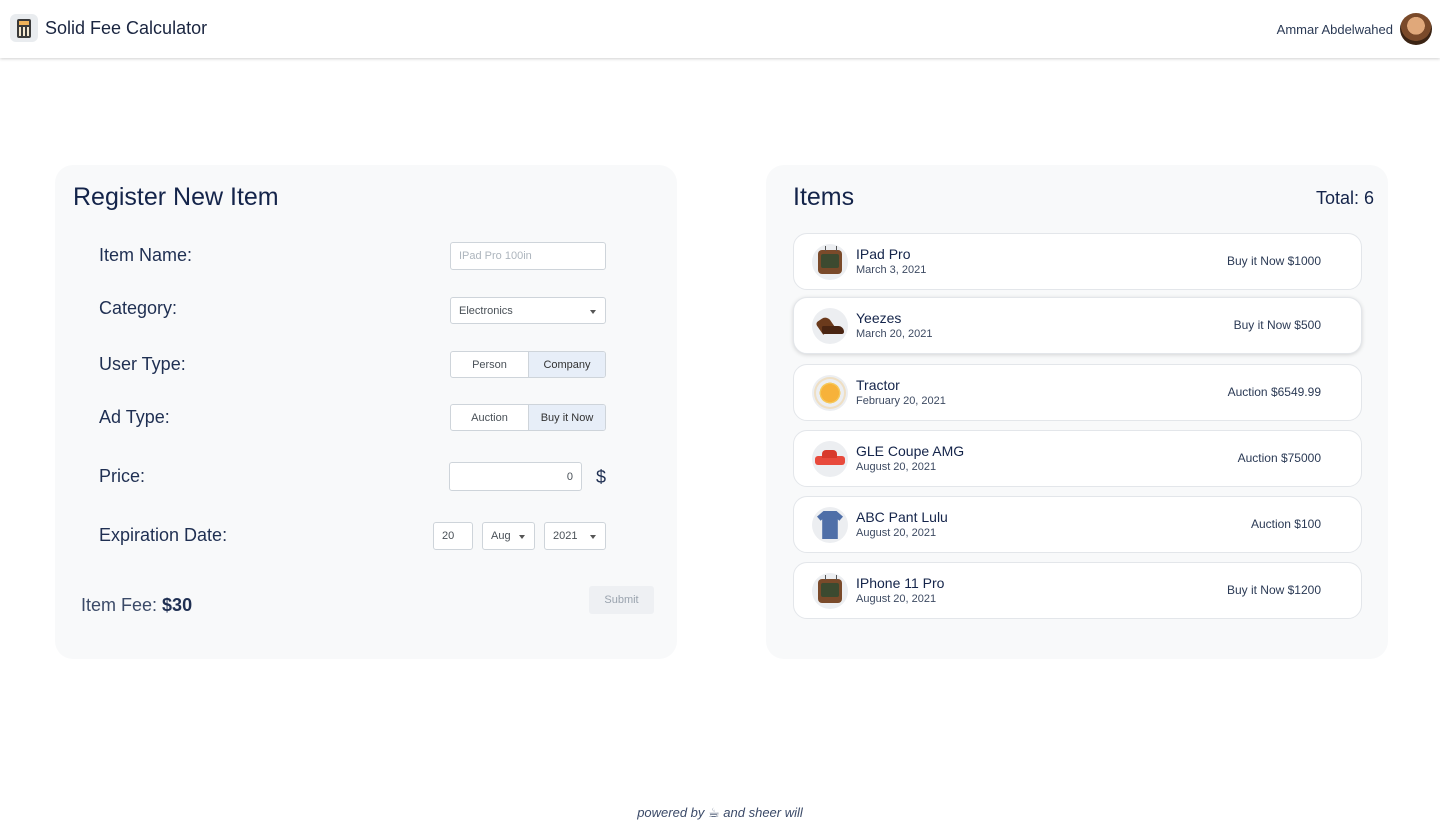 This screenshot has height=835, width=1440. Describe the element at coordinates (830, 525) in the screenshot. I see `shirt-icon` at that location.